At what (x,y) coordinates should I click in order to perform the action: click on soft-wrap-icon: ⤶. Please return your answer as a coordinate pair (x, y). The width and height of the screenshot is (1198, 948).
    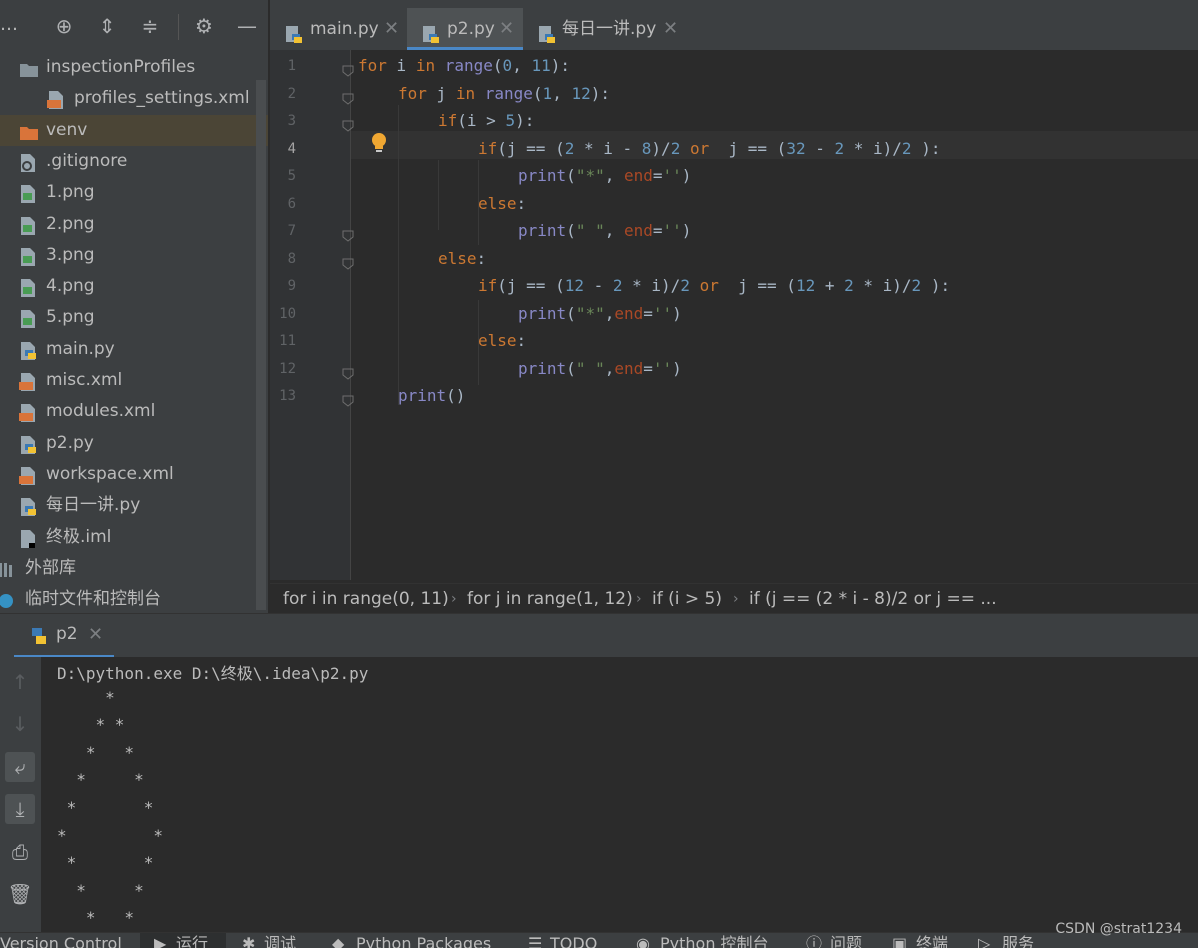
    Looking at the image, I should click on (20, 767).